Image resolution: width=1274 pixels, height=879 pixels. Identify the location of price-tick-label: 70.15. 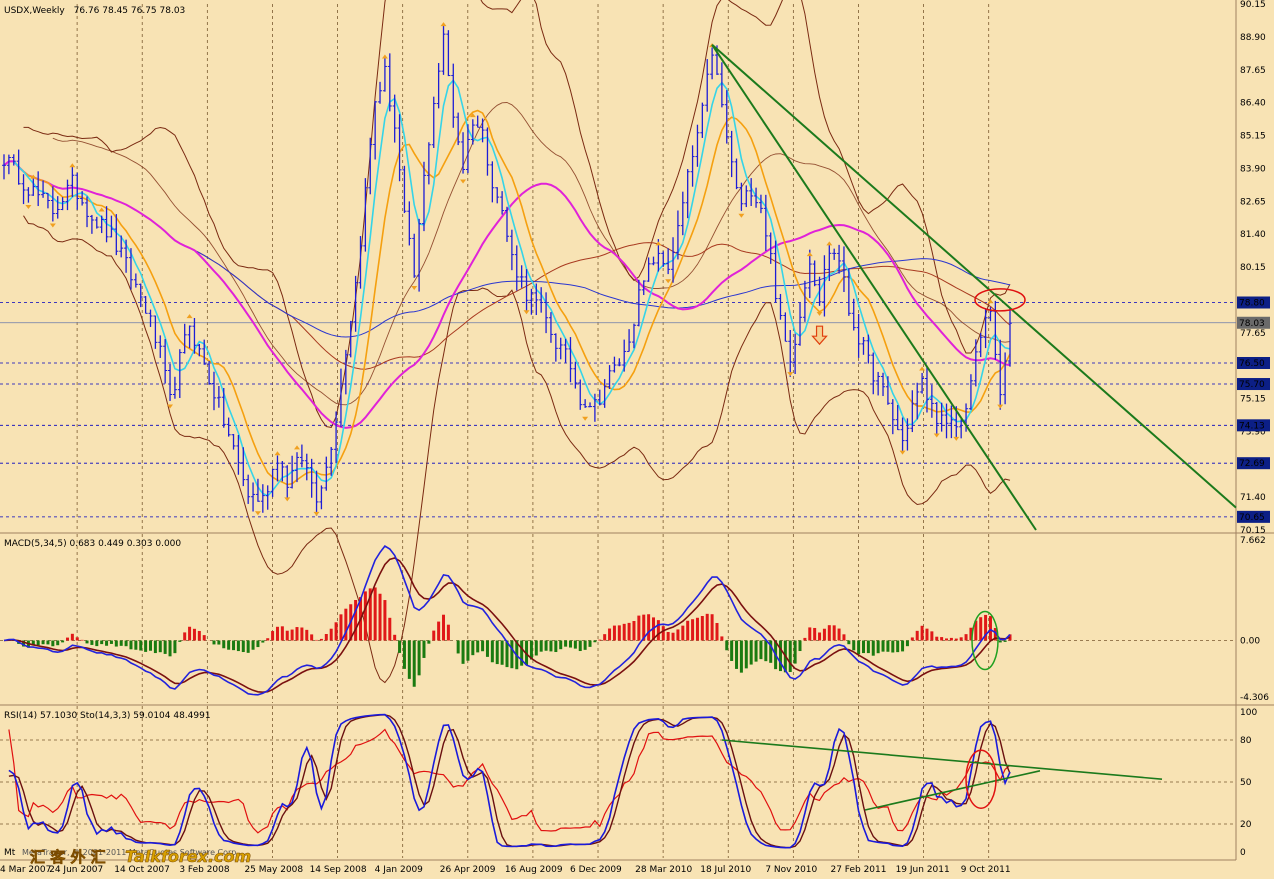
(1253, 531).